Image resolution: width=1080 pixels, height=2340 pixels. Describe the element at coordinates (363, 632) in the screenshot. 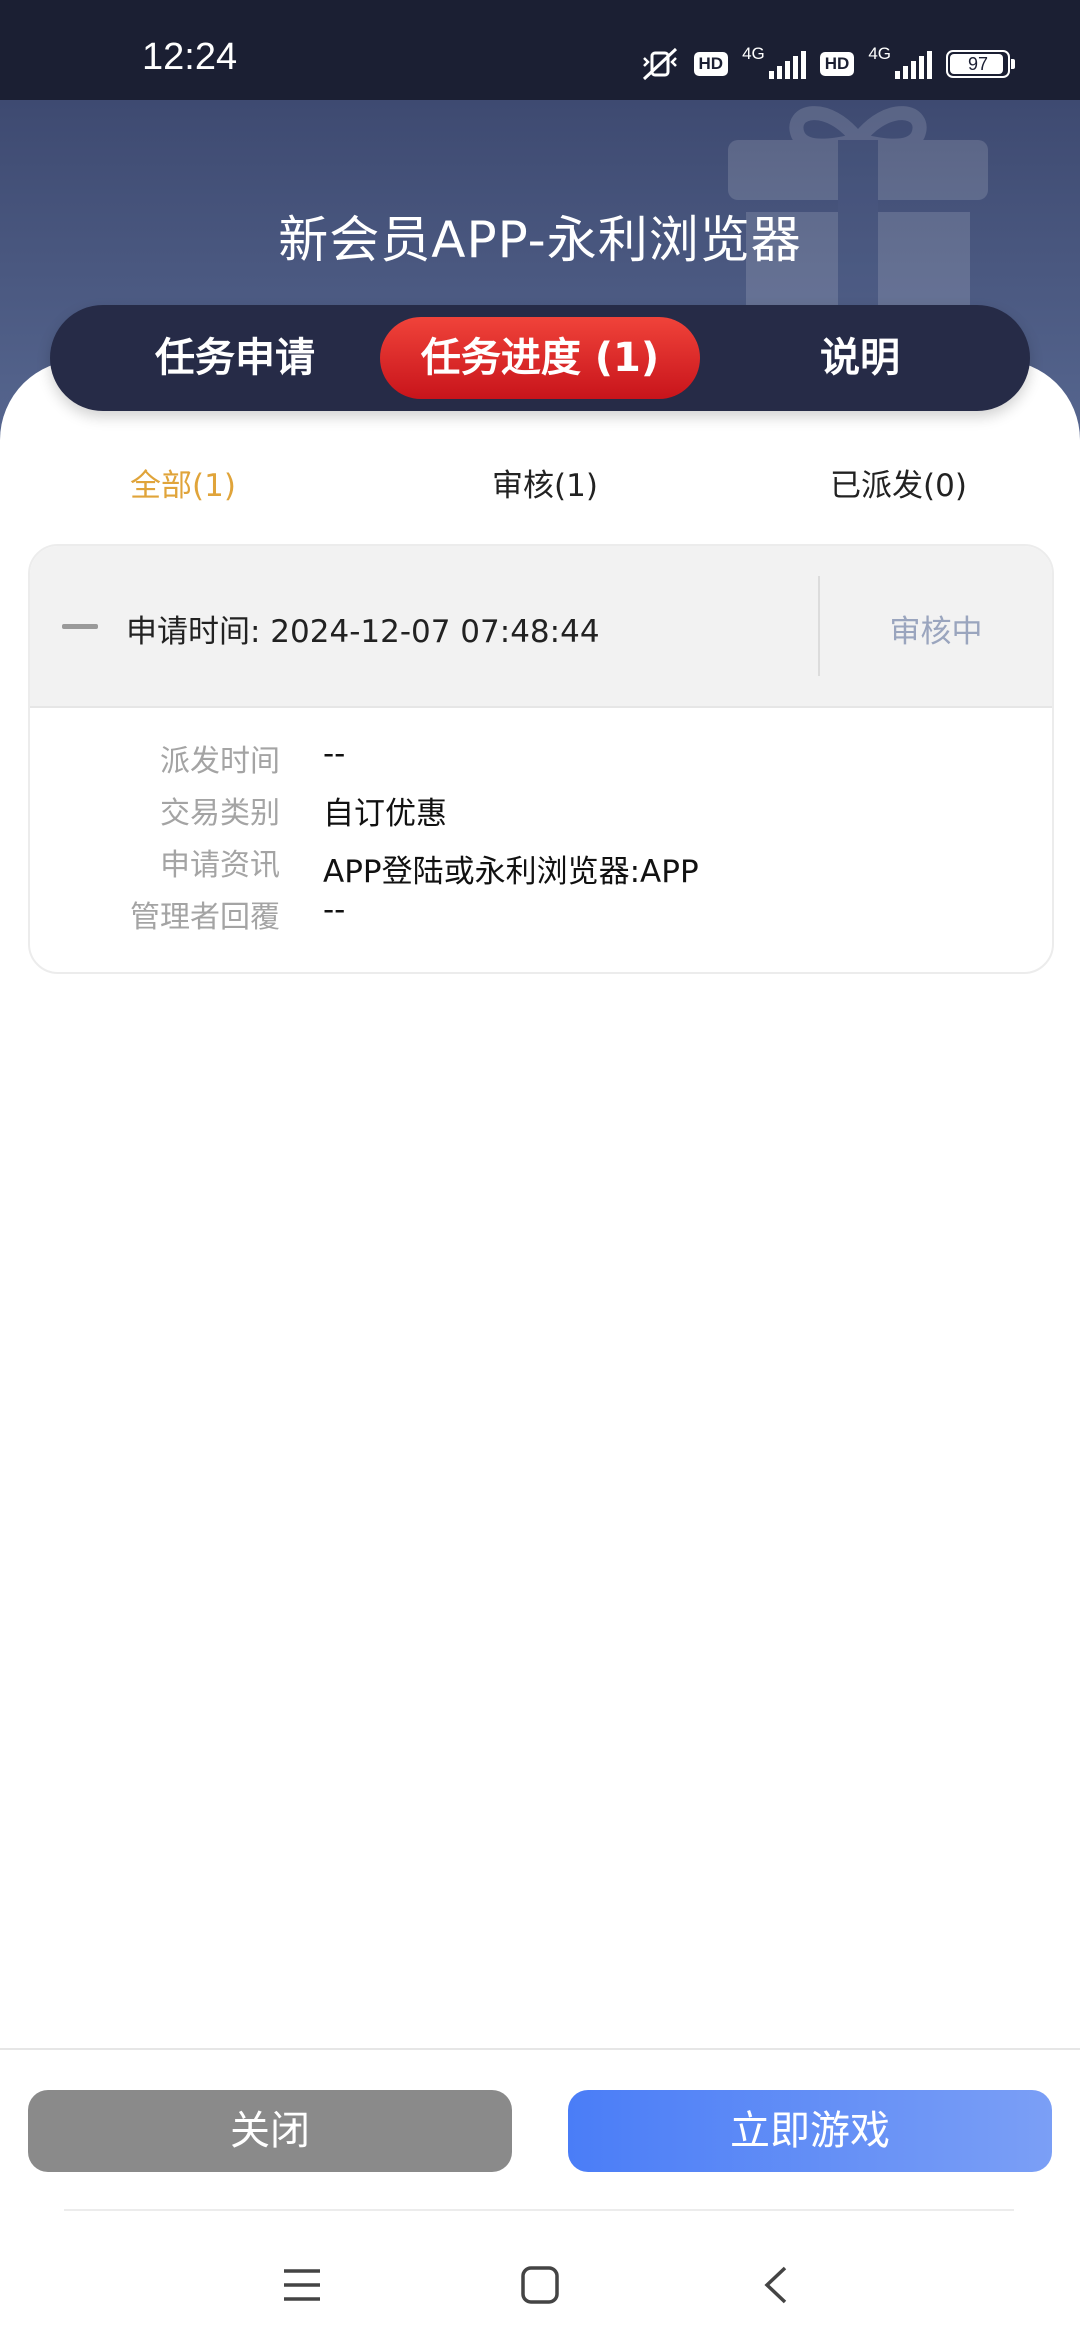

I see `apply-time: 申请时间: 2024-12-07 07:48:44` at that location.